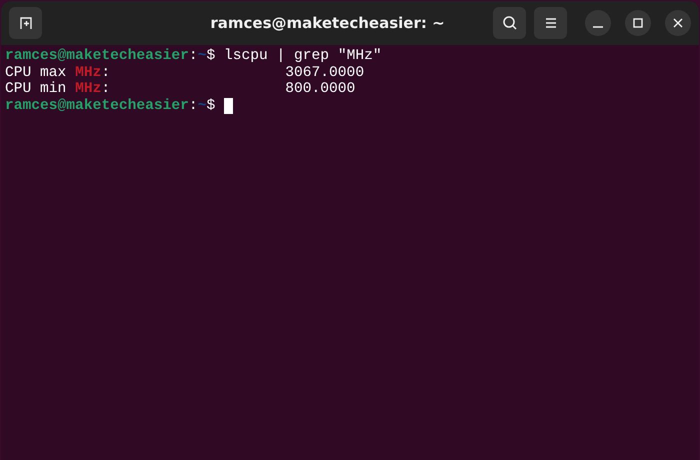 The width and height of the screenshot is (700, 460). What do you see at coordinates (327, 23) in the screenshot?
I see `window-title: ramces@maketecheasier: ~` at bounding box center [327, 23].